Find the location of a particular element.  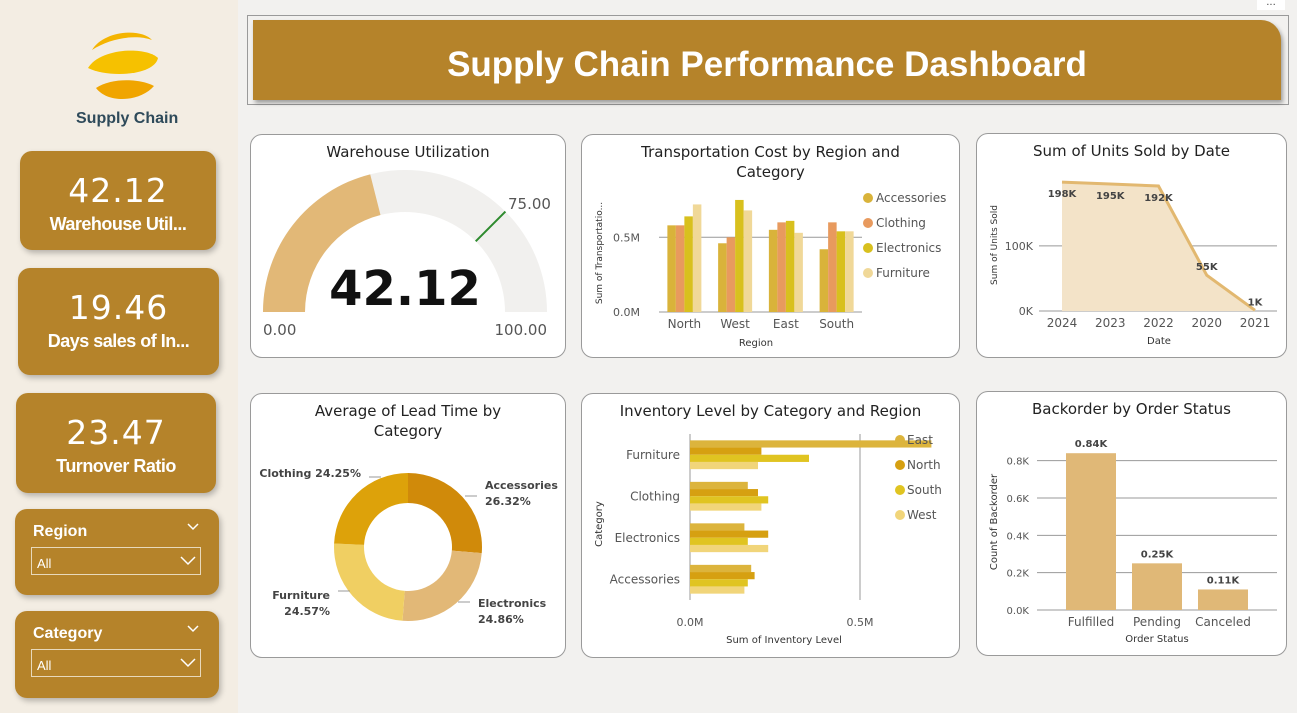

legend-label: South is located at coordinates (924, 490).